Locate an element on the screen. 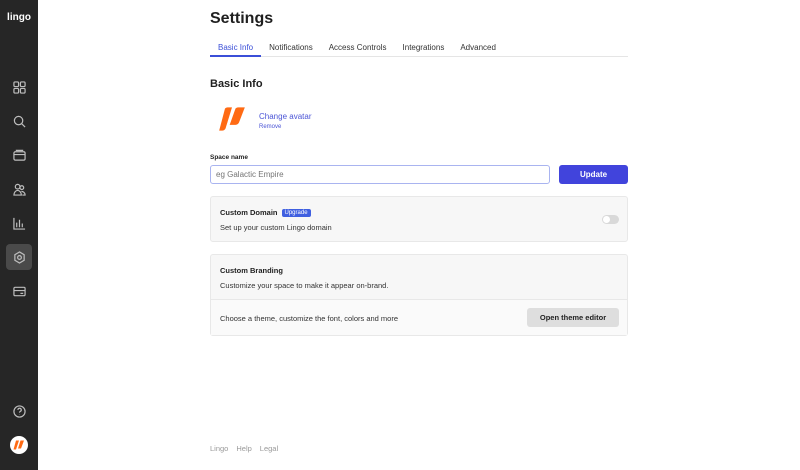 The width and height of the screenshot is (800, 470). tab-notifications: Notifications is located at coordinates (291, 48).